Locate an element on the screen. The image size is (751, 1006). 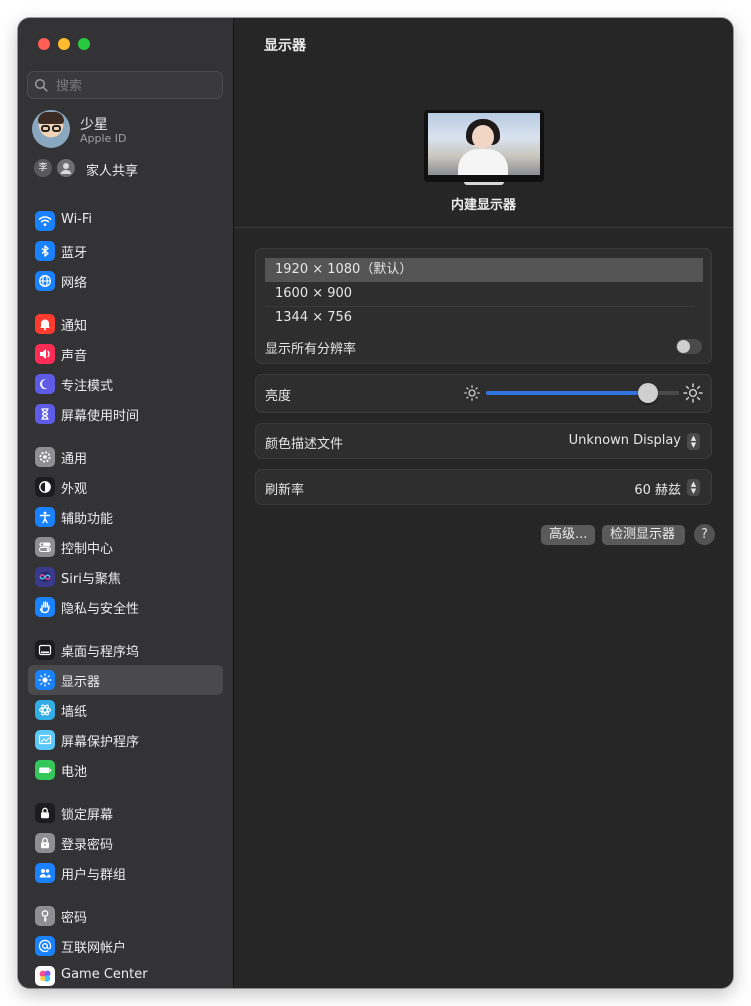
minimize-button is located at coordinates (64, 44).